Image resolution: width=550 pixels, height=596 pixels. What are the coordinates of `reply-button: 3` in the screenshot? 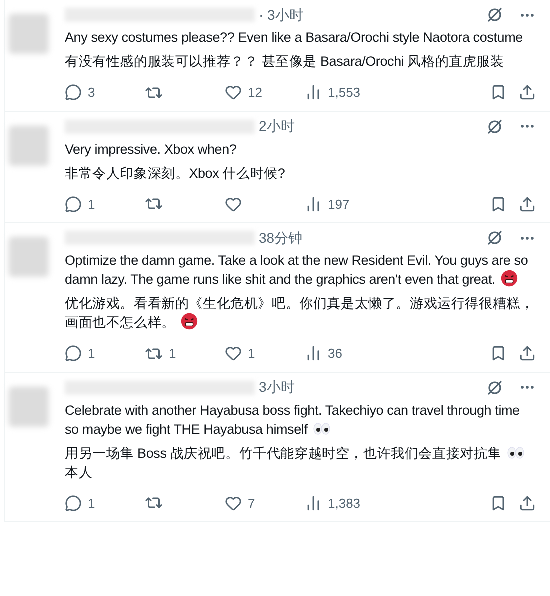 It's located at (105, 92).